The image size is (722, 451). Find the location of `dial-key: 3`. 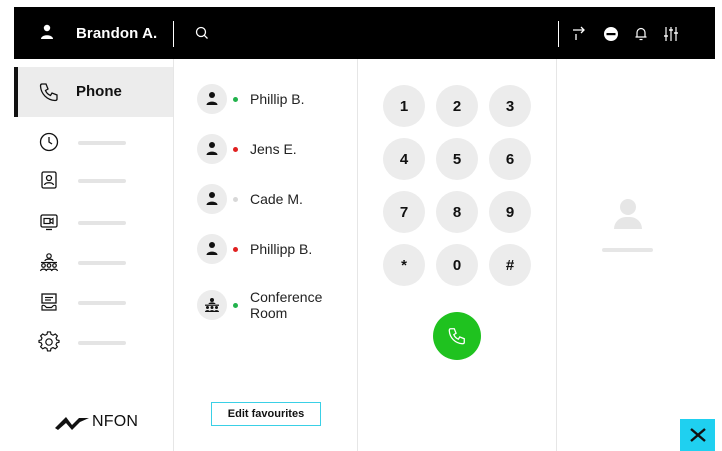

dial-key: 3 is located at coordinates (510, 106).